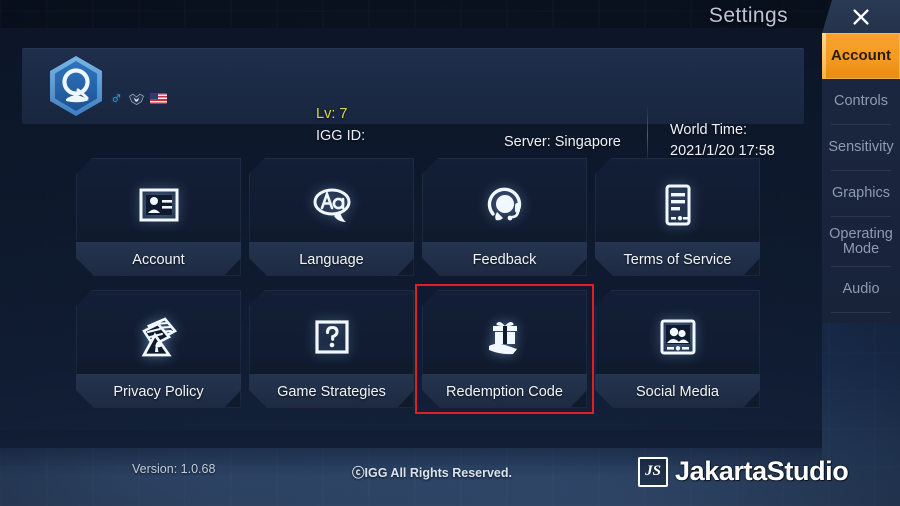 Image resolution: width=900 pixels, height=506 pixels. I want to click on hexagon-avatar-icon, so click(76, 86).